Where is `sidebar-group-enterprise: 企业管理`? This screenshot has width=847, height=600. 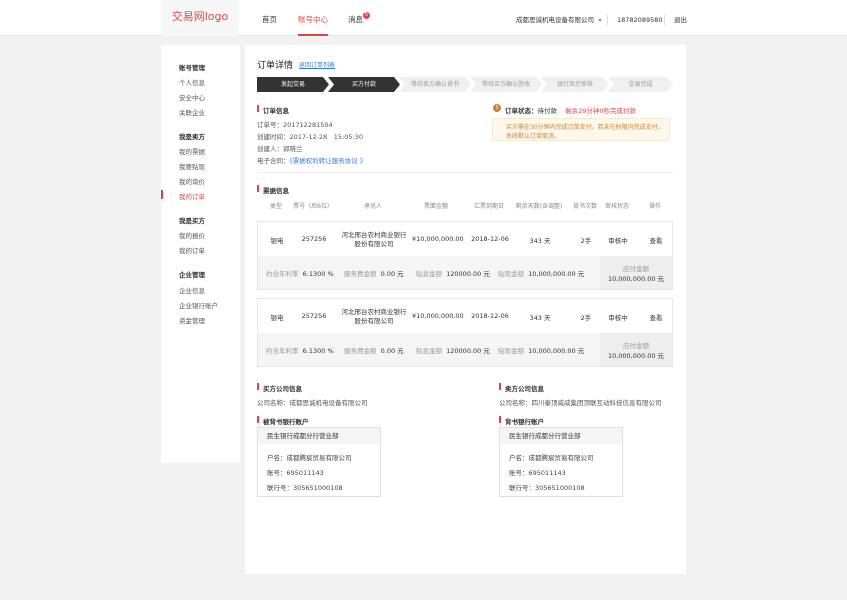 sidebar-group-enterprise: 企业管理 is located at coordinates (192, 275).